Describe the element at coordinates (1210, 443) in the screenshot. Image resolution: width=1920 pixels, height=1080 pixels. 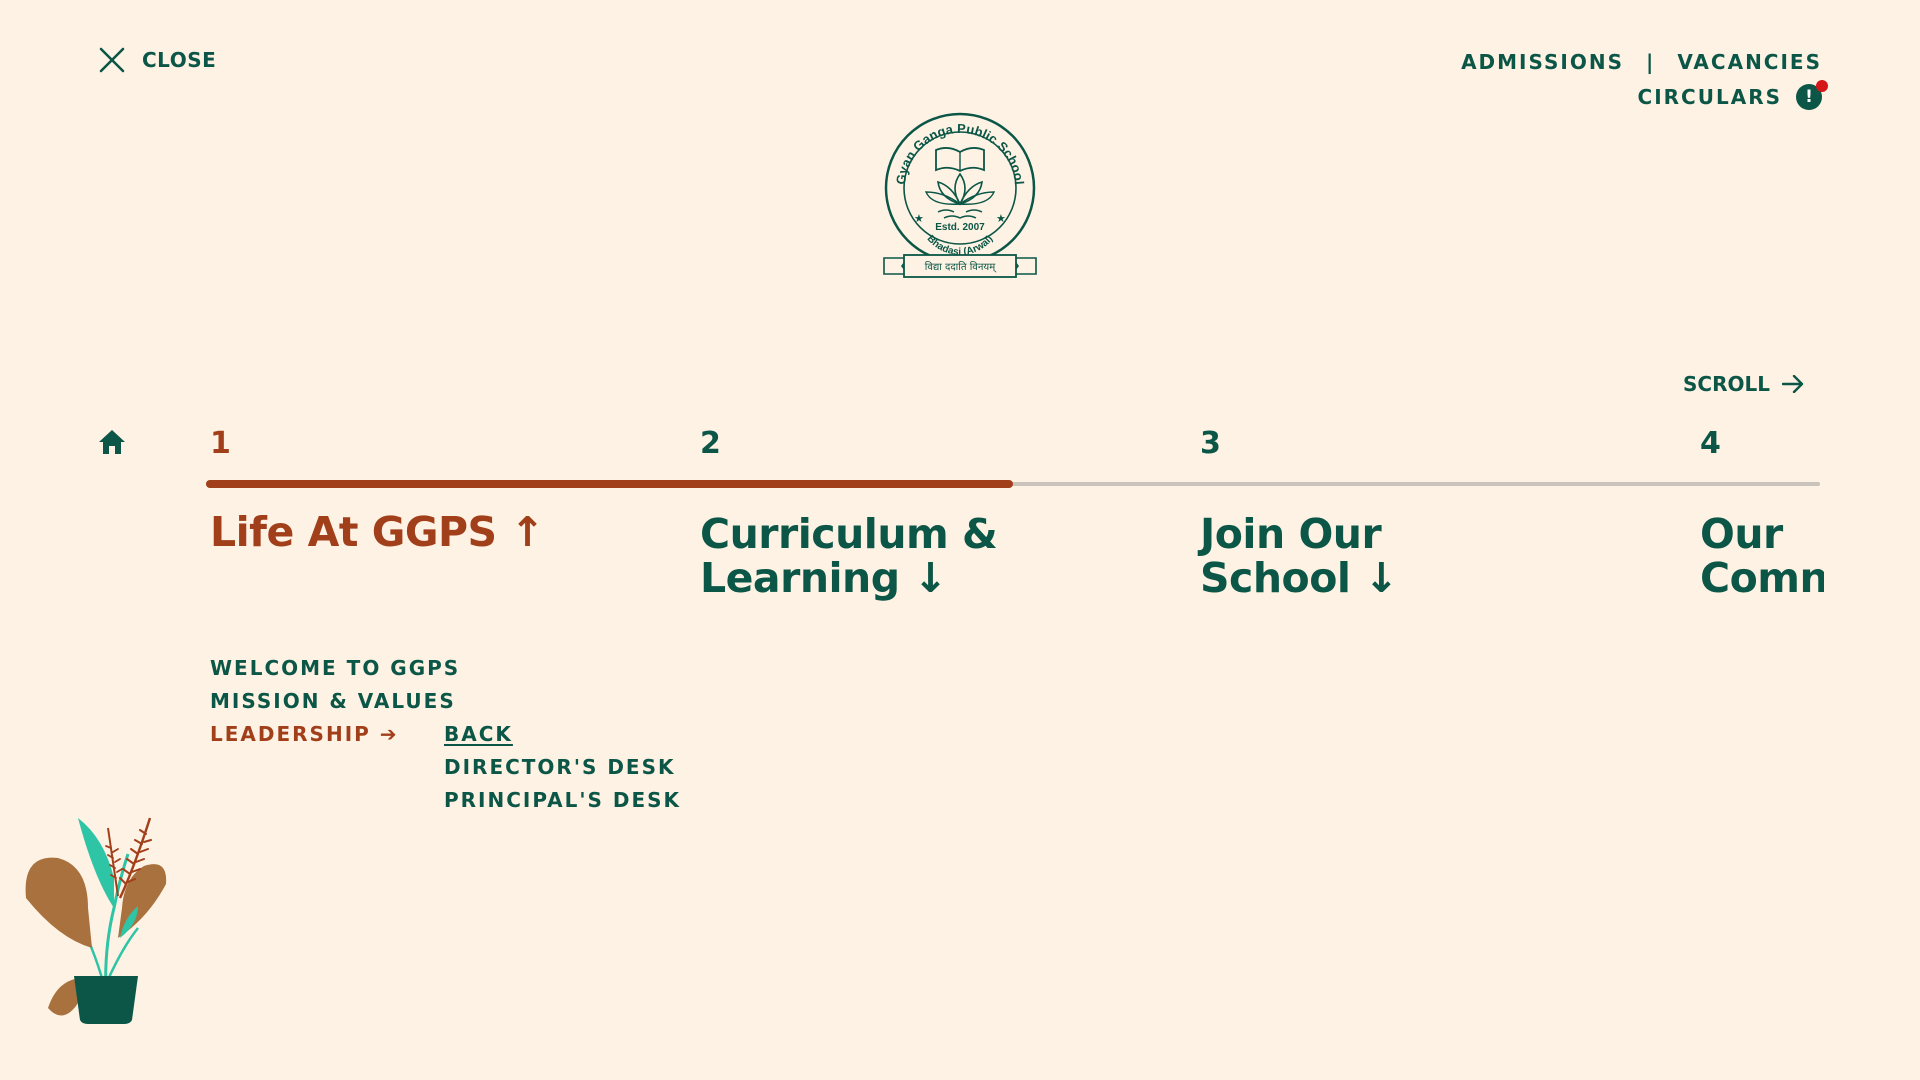
I see `section-number-3: 3` at that location.